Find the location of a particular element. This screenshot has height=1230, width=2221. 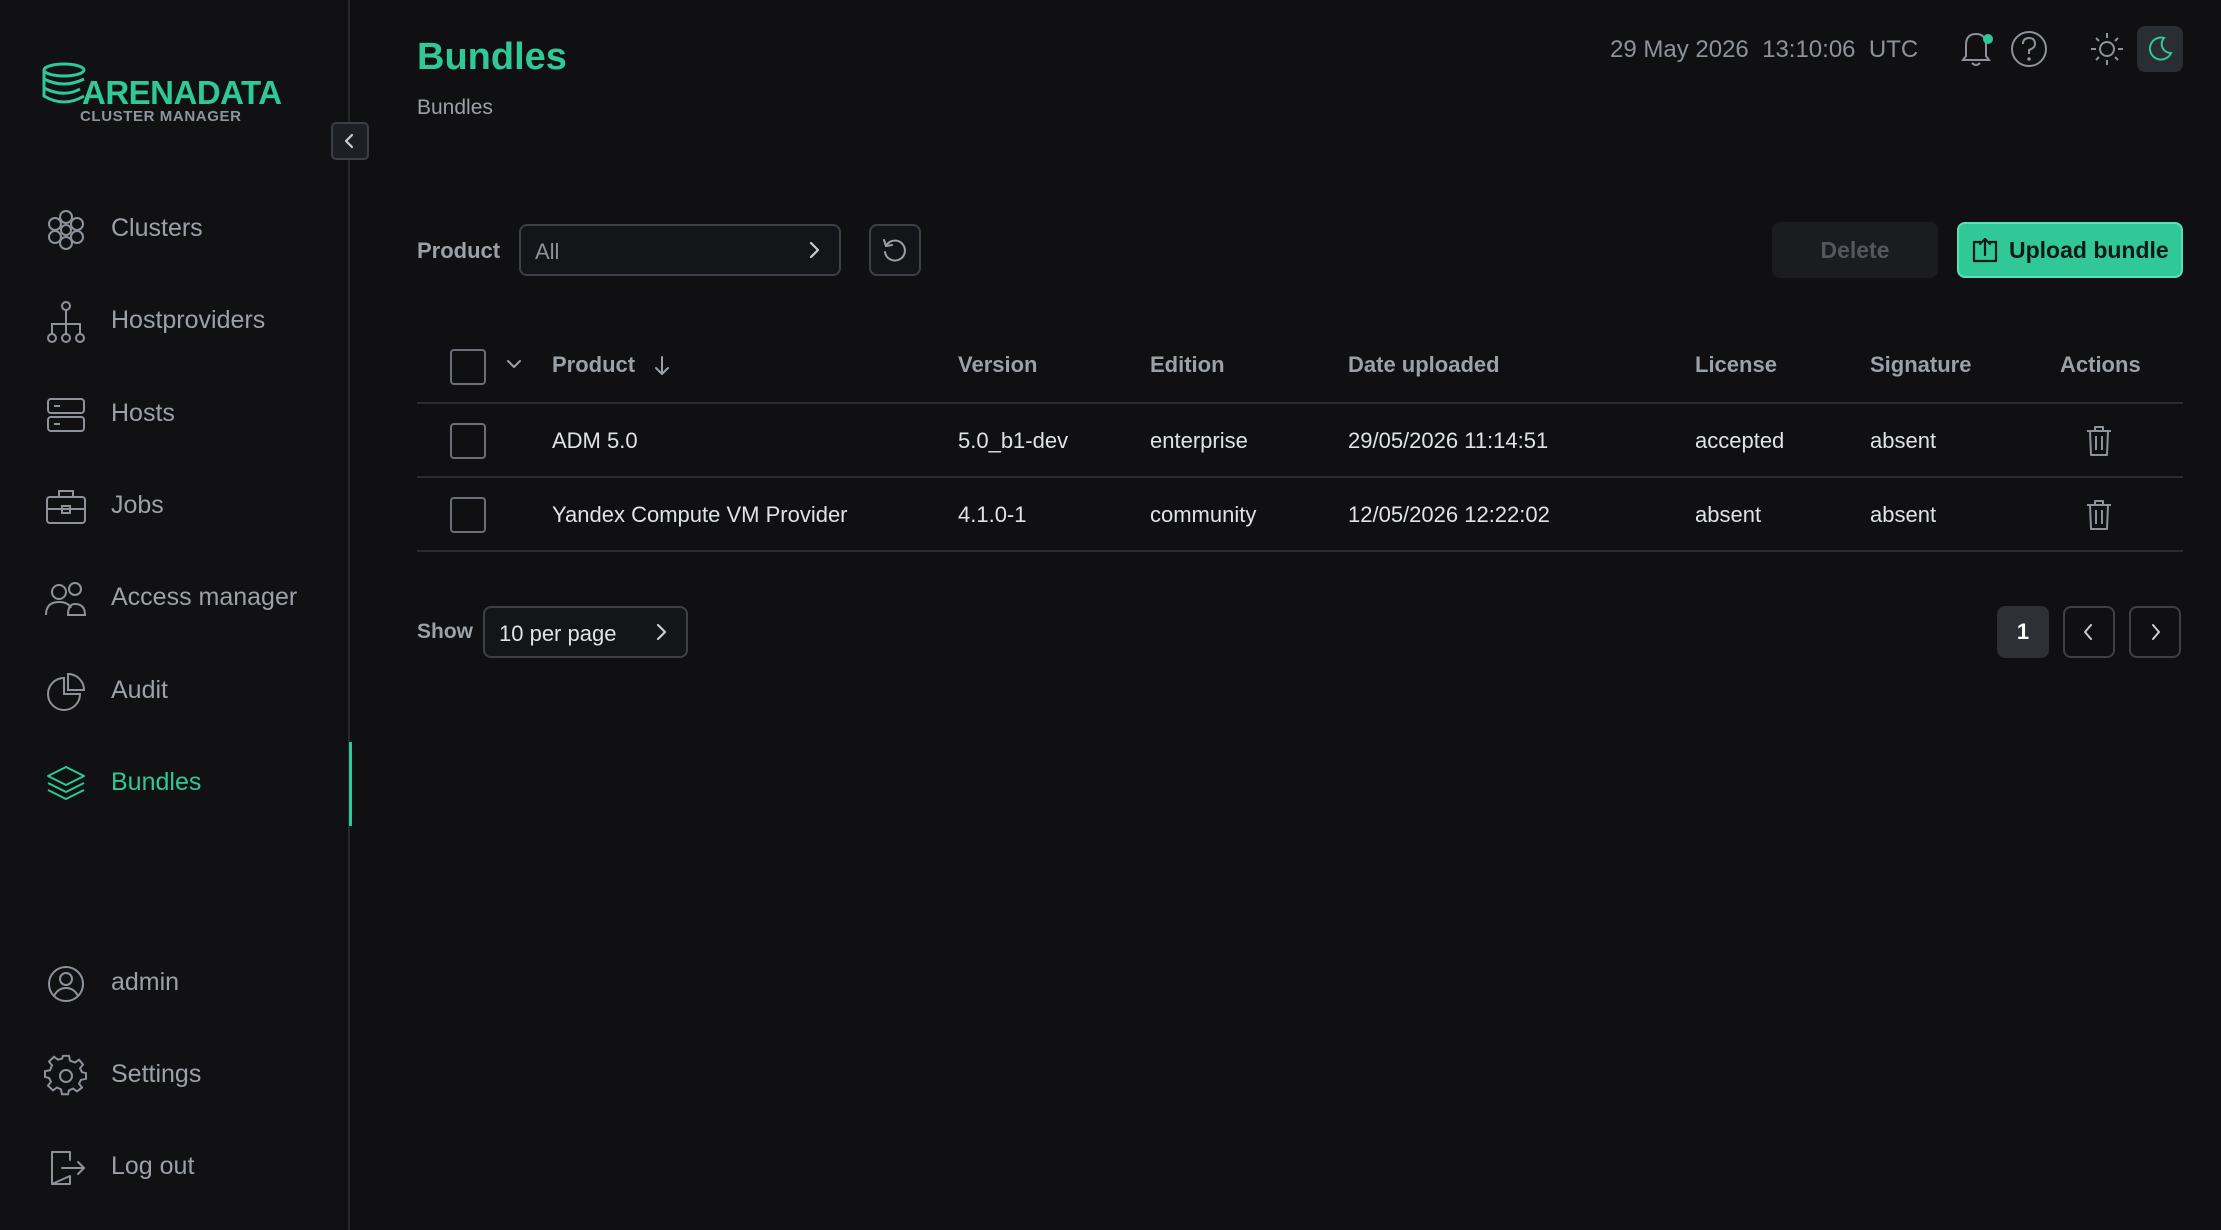

sidebar-item-label: Log out is located at coordinates (153, 1166).